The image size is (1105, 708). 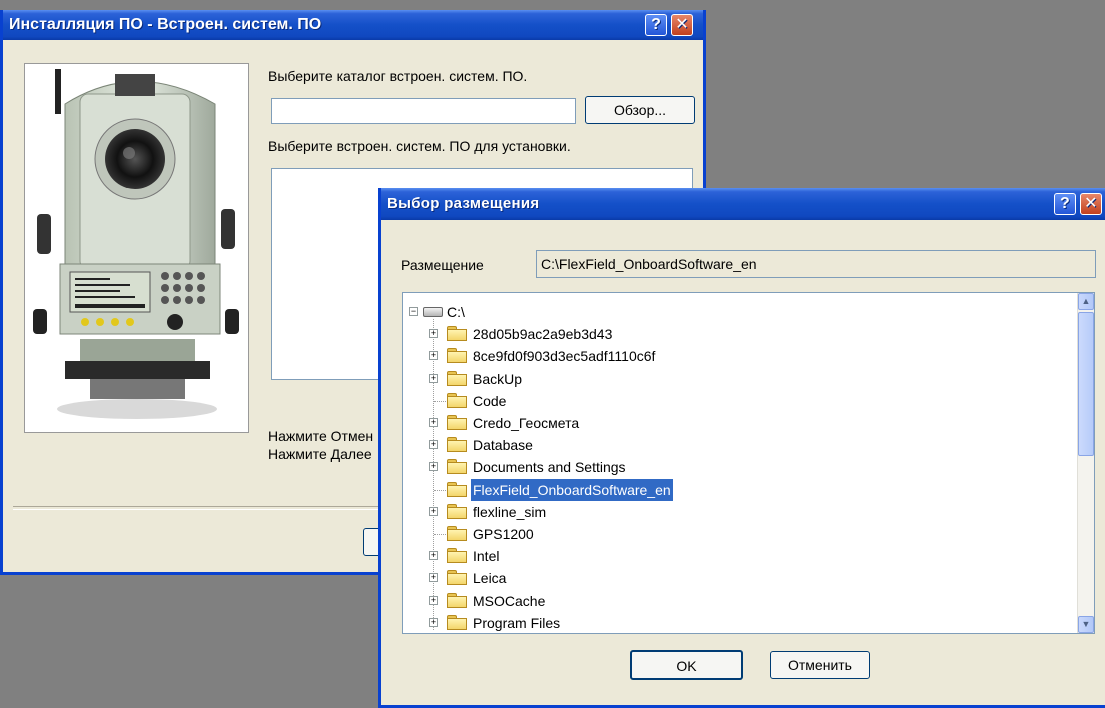 What do you see at coordinates (413, 311) in the screenshot?
I see `collapse-toggle-icon: −` at bounding box center [413, 311].